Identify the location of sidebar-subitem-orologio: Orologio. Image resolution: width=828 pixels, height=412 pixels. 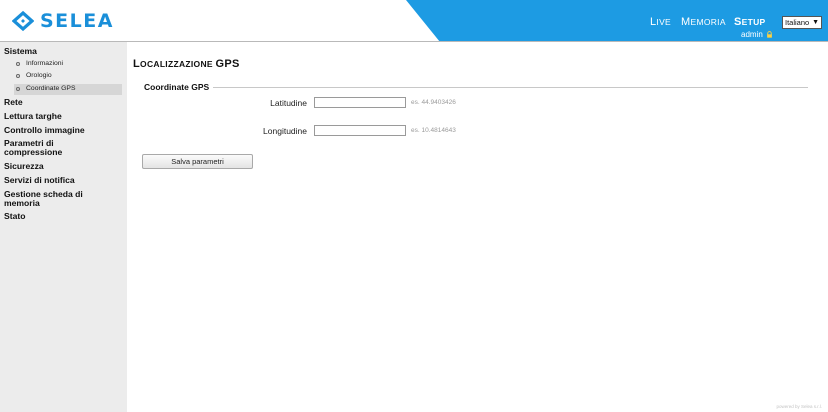
(39, 75).